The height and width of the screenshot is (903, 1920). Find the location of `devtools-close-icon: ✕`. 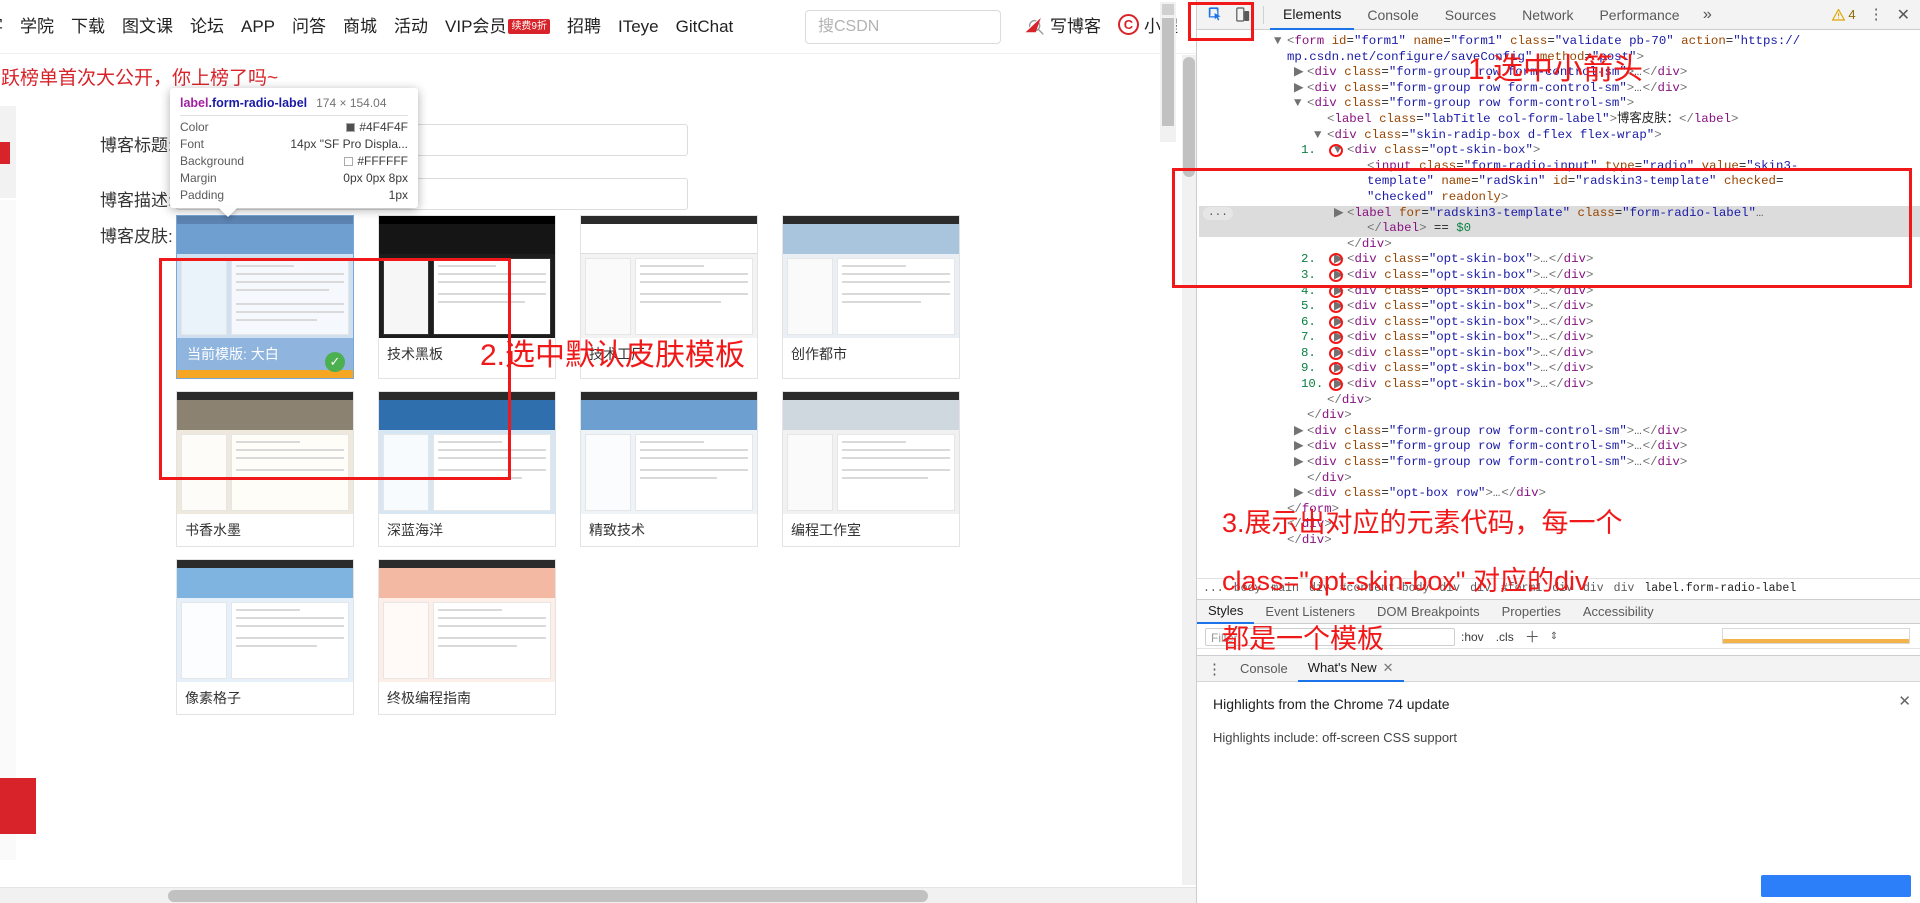

devtools-close-icon: ✕ is located at coordinates (1903, 15).